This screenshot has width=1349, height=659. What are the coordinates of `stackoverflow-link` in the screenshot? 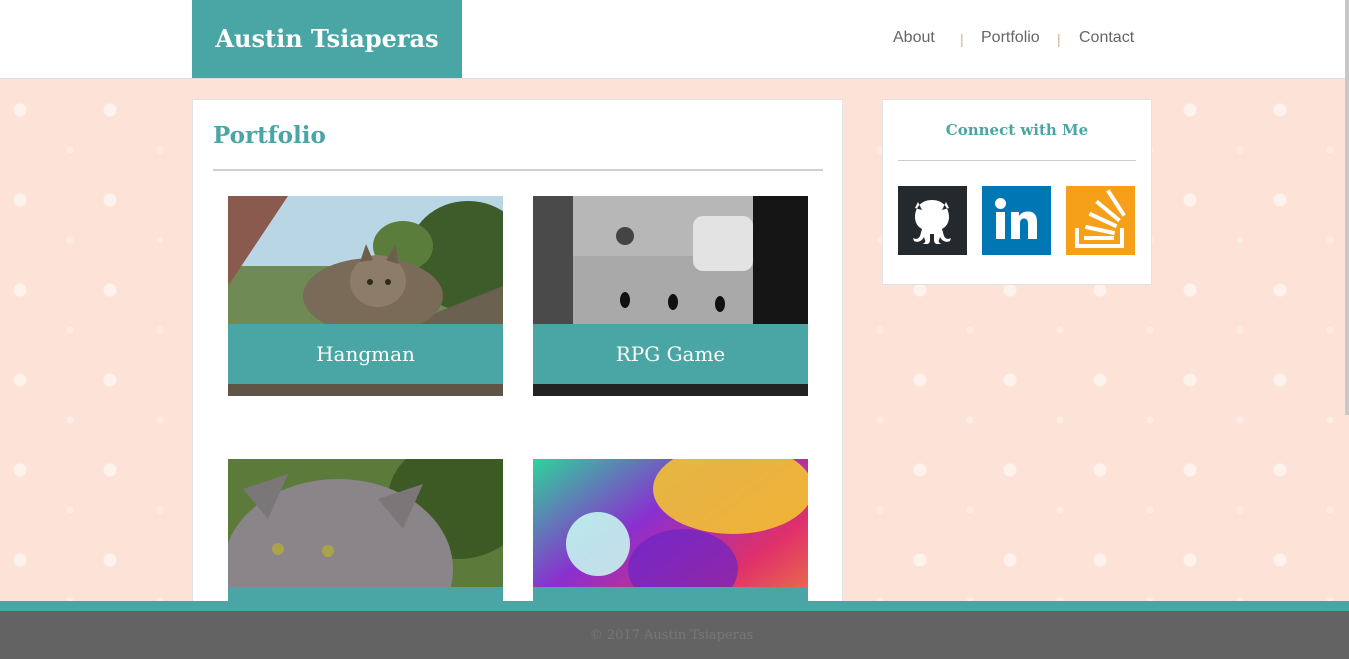 It's located at (1100, 220).